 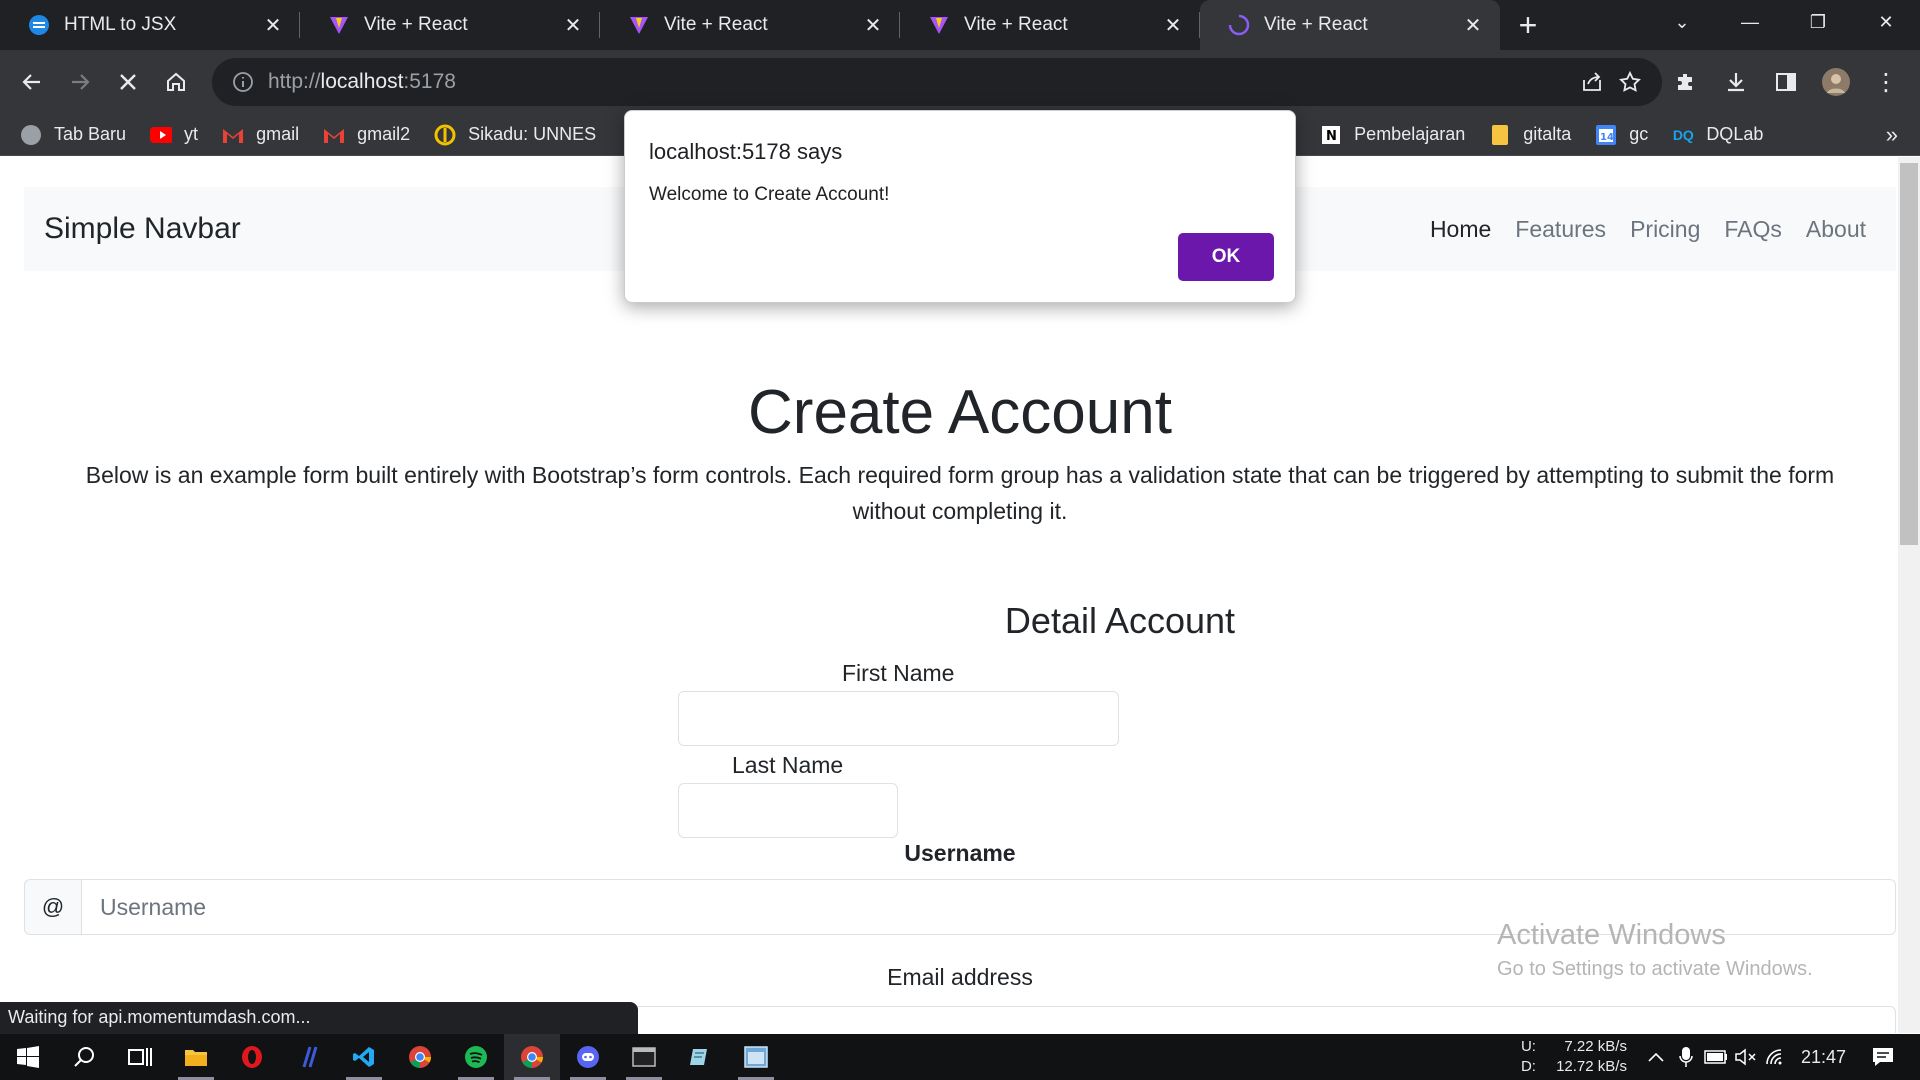 I want to click on bookmark-label: Tab Baru, so click(x=90, y=134).